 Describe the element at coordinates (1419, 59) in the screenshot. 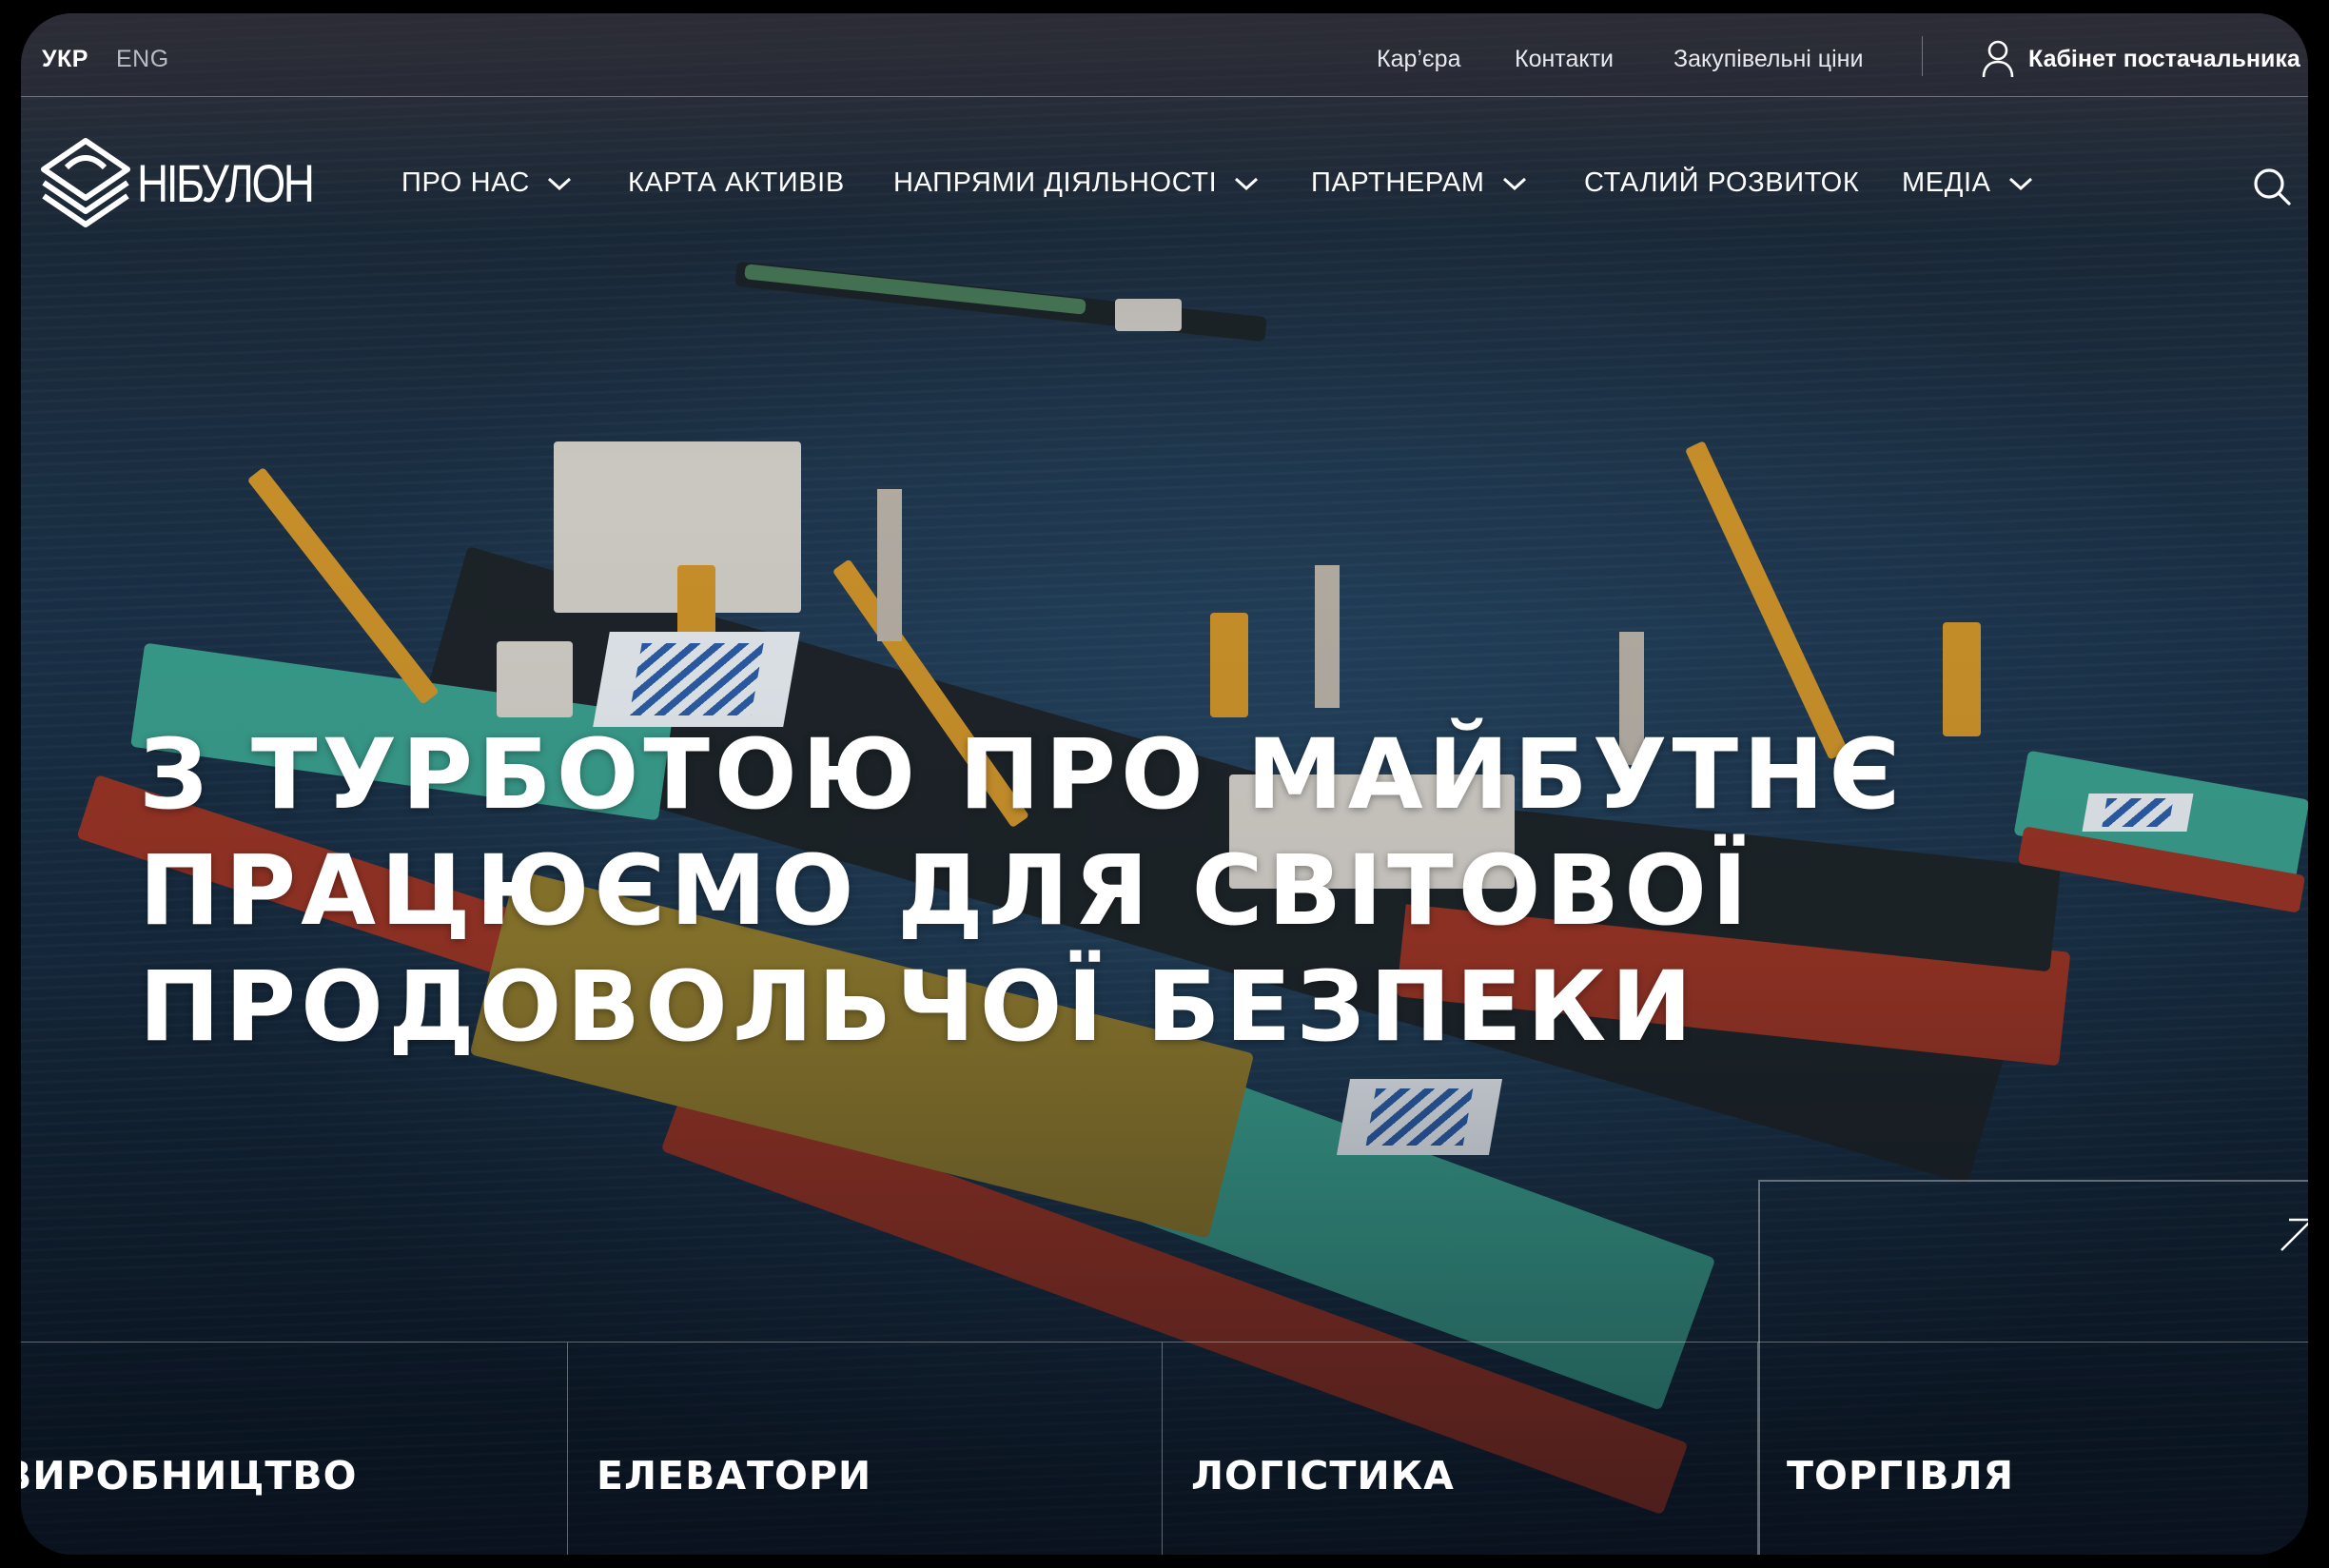

I see `career-link: Кар’єра` at that location.